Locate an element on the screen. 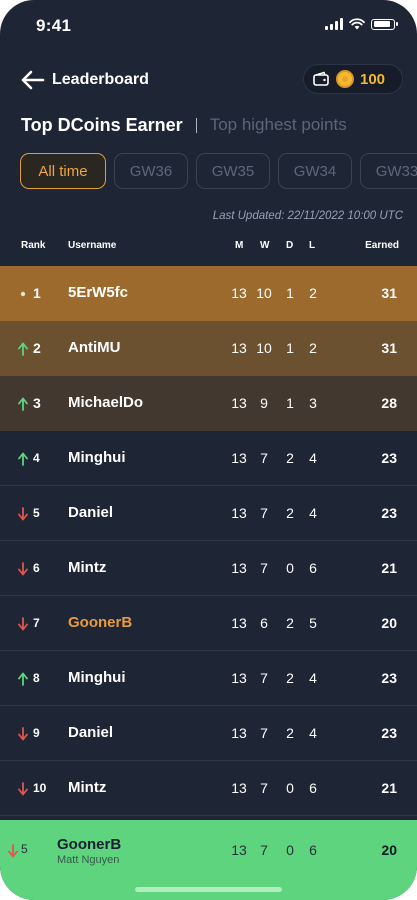  table-row: 2 AntiMU 13 10 1 2 31 is located at coordinates (208, 348).